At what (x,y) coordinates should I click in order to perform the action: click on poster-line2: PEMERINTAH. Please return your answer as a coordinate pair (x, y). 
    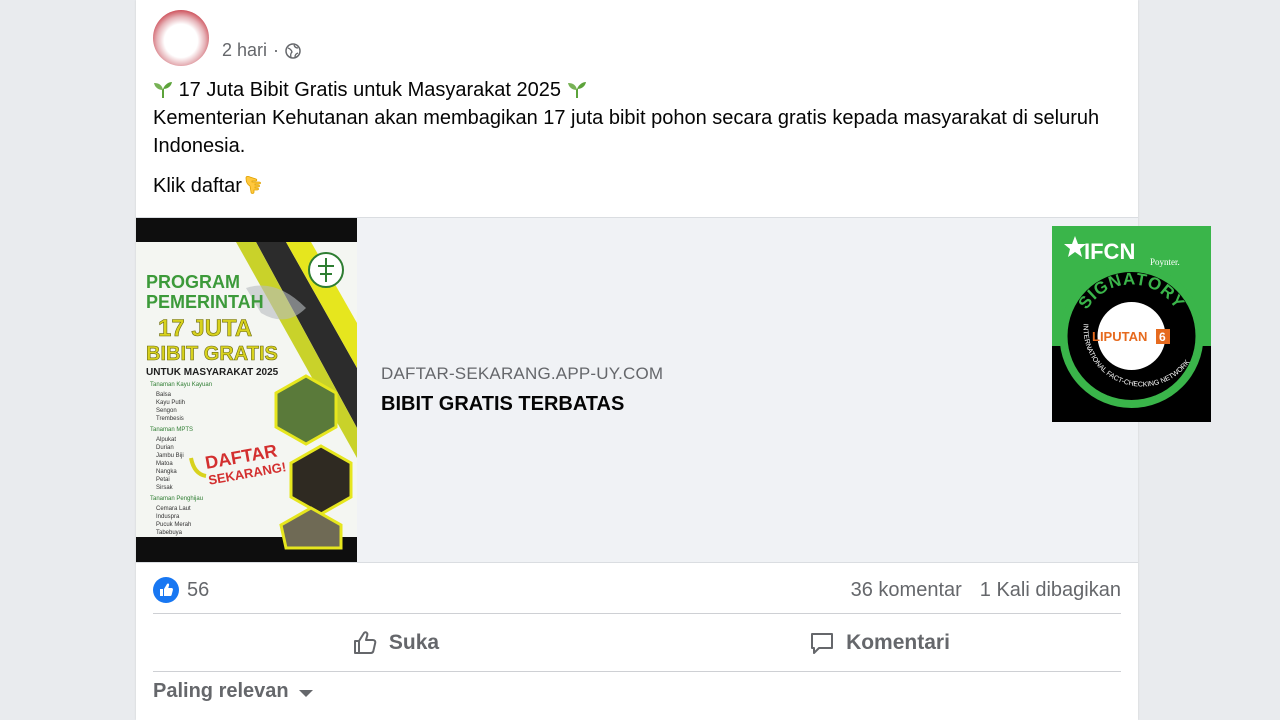
    Looking at the image, I should click on (205, 302).